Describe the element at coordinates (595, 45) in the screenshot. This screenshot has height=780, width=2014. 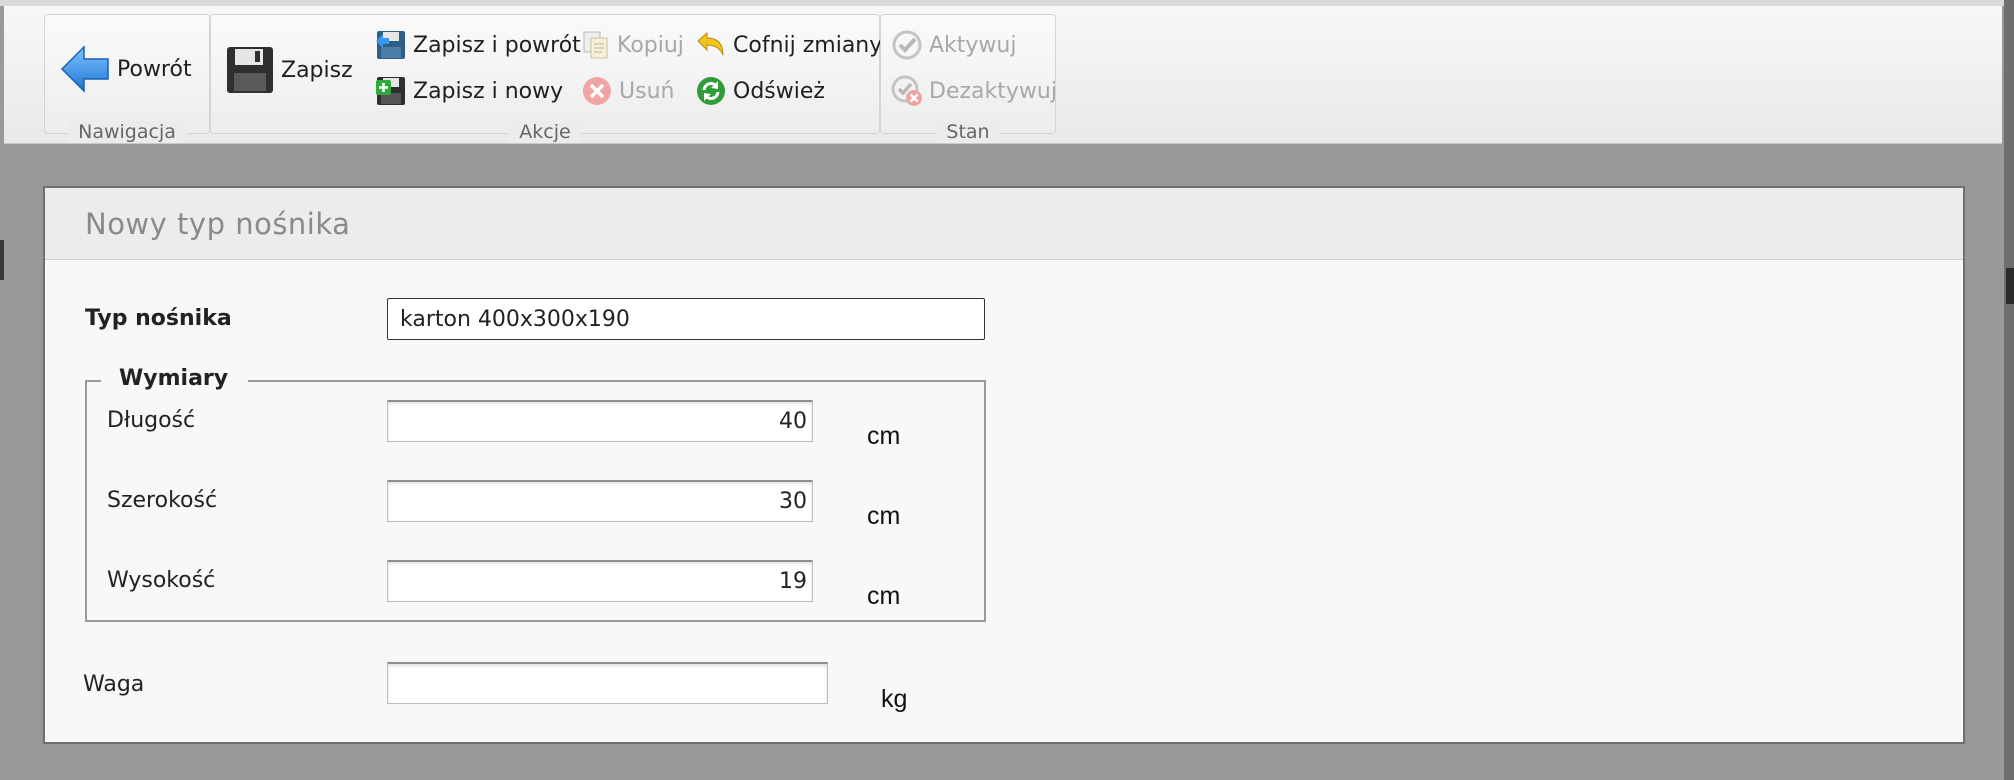
I see `copy-icon` at that location.